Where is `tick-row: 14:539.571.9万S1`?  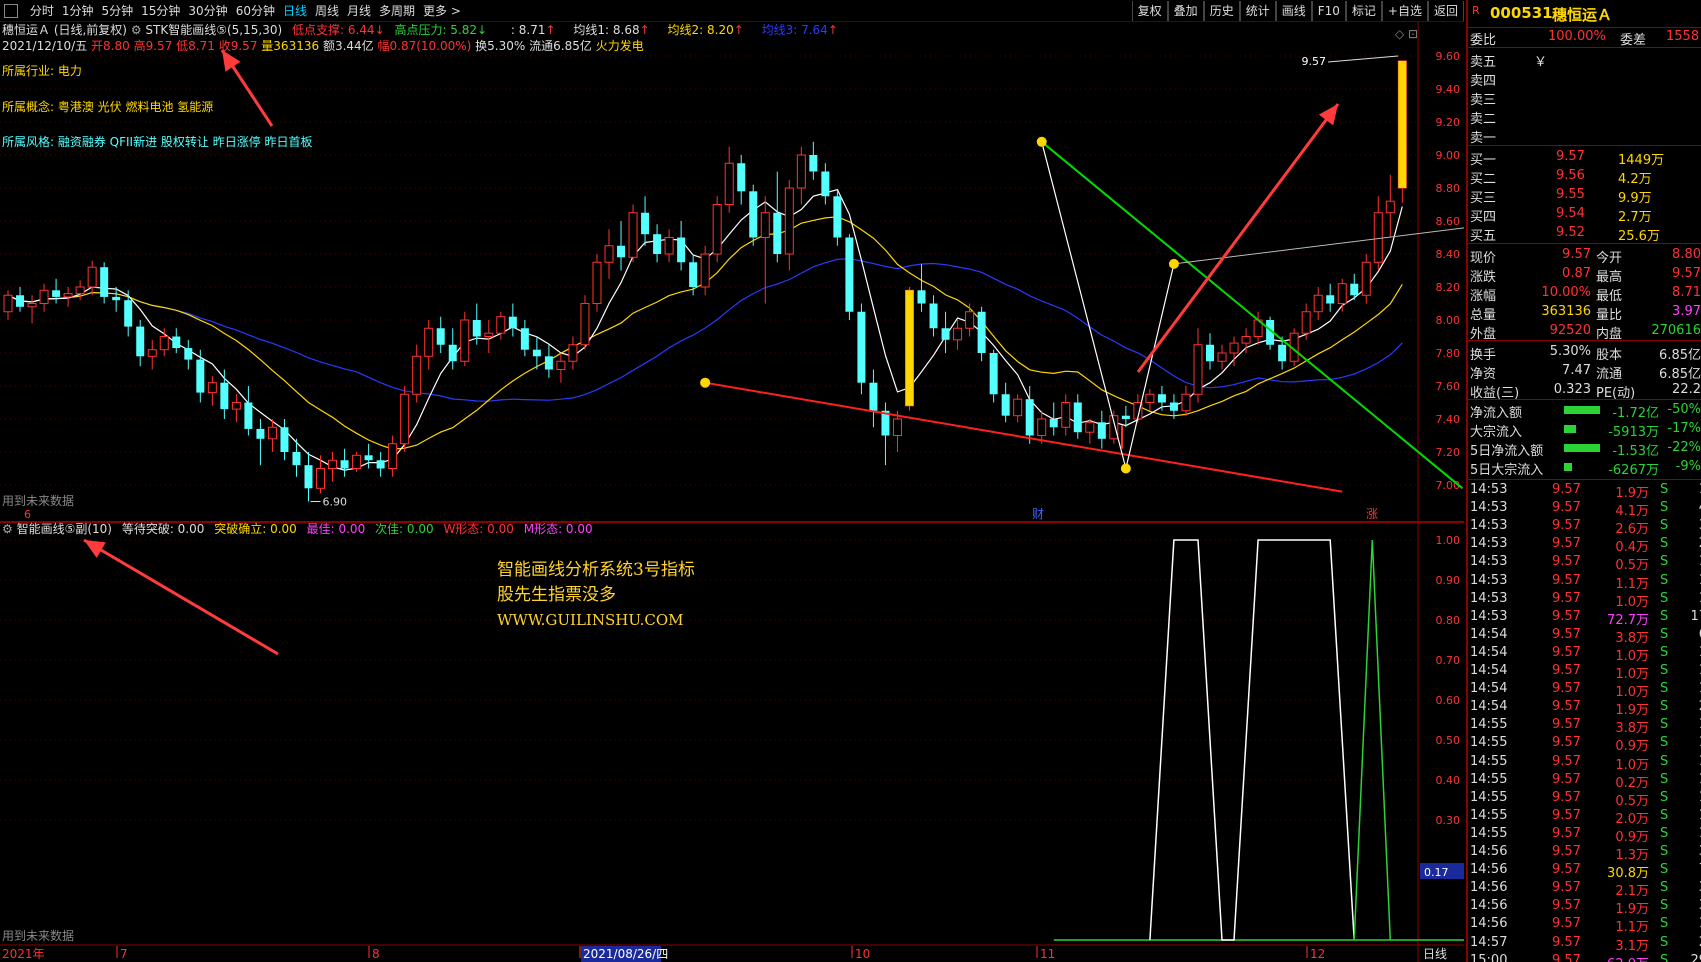 tick-row: 14:539.571.9万S1 is located at coordinates (1584, 491).